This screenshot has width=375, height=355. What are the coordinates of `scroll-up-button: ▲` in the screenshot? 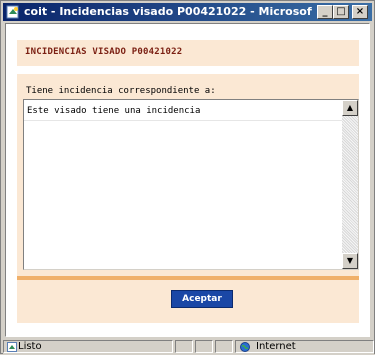 It's located at (350, 108).